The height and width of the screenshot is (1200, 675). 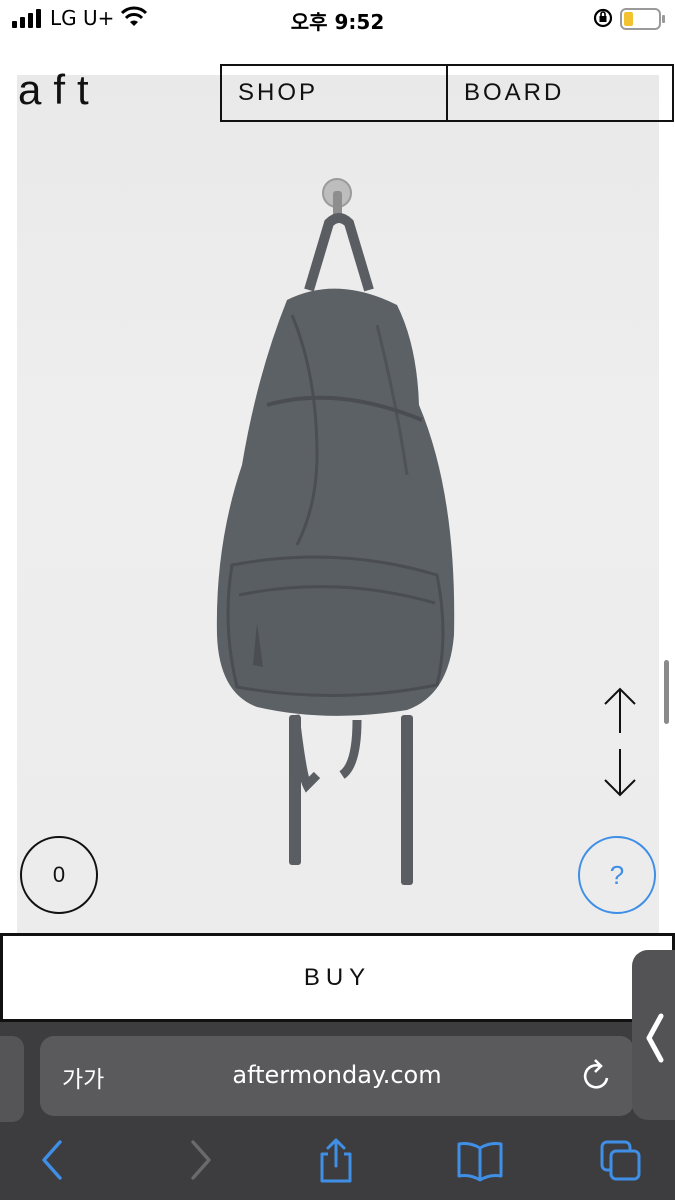 I want to click on clock: 오후 9:52, so click(x=337, y=22).